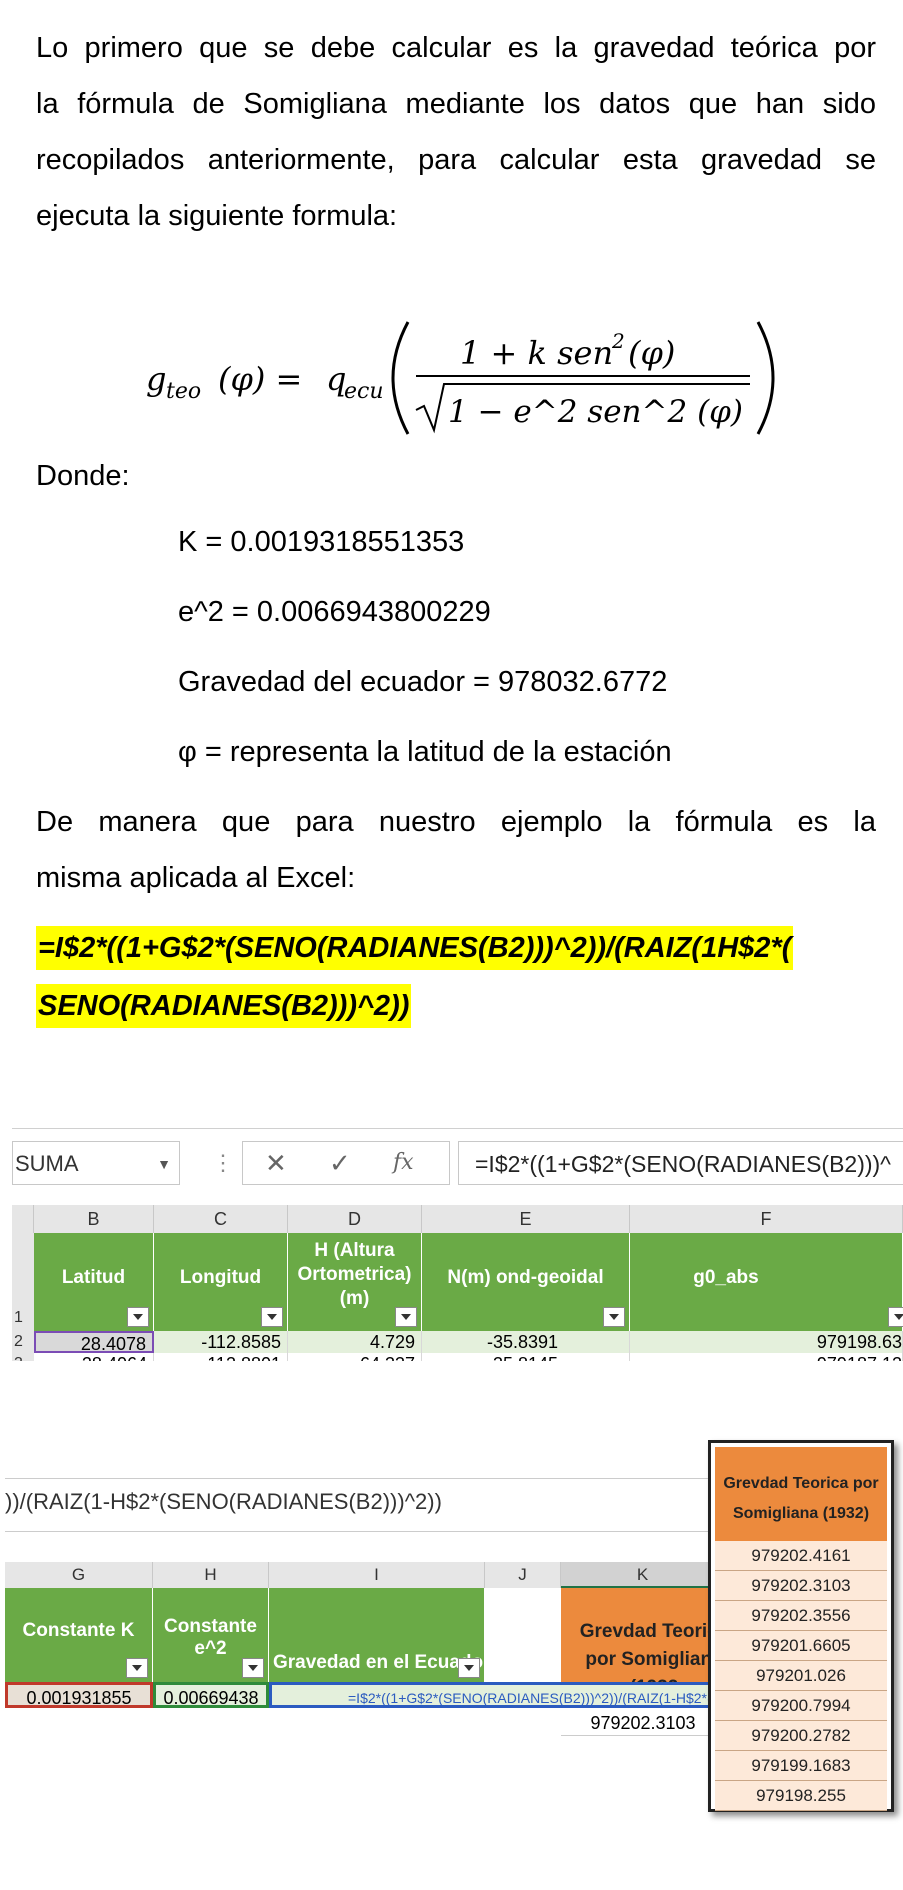 The width and height of the screenshot is (903, 1890). Describe the element at coordinates (224, 1006) in the screenshot. I see `excel-formula-line-2: SENO(RADIANES(B2)))^2))` at that location.